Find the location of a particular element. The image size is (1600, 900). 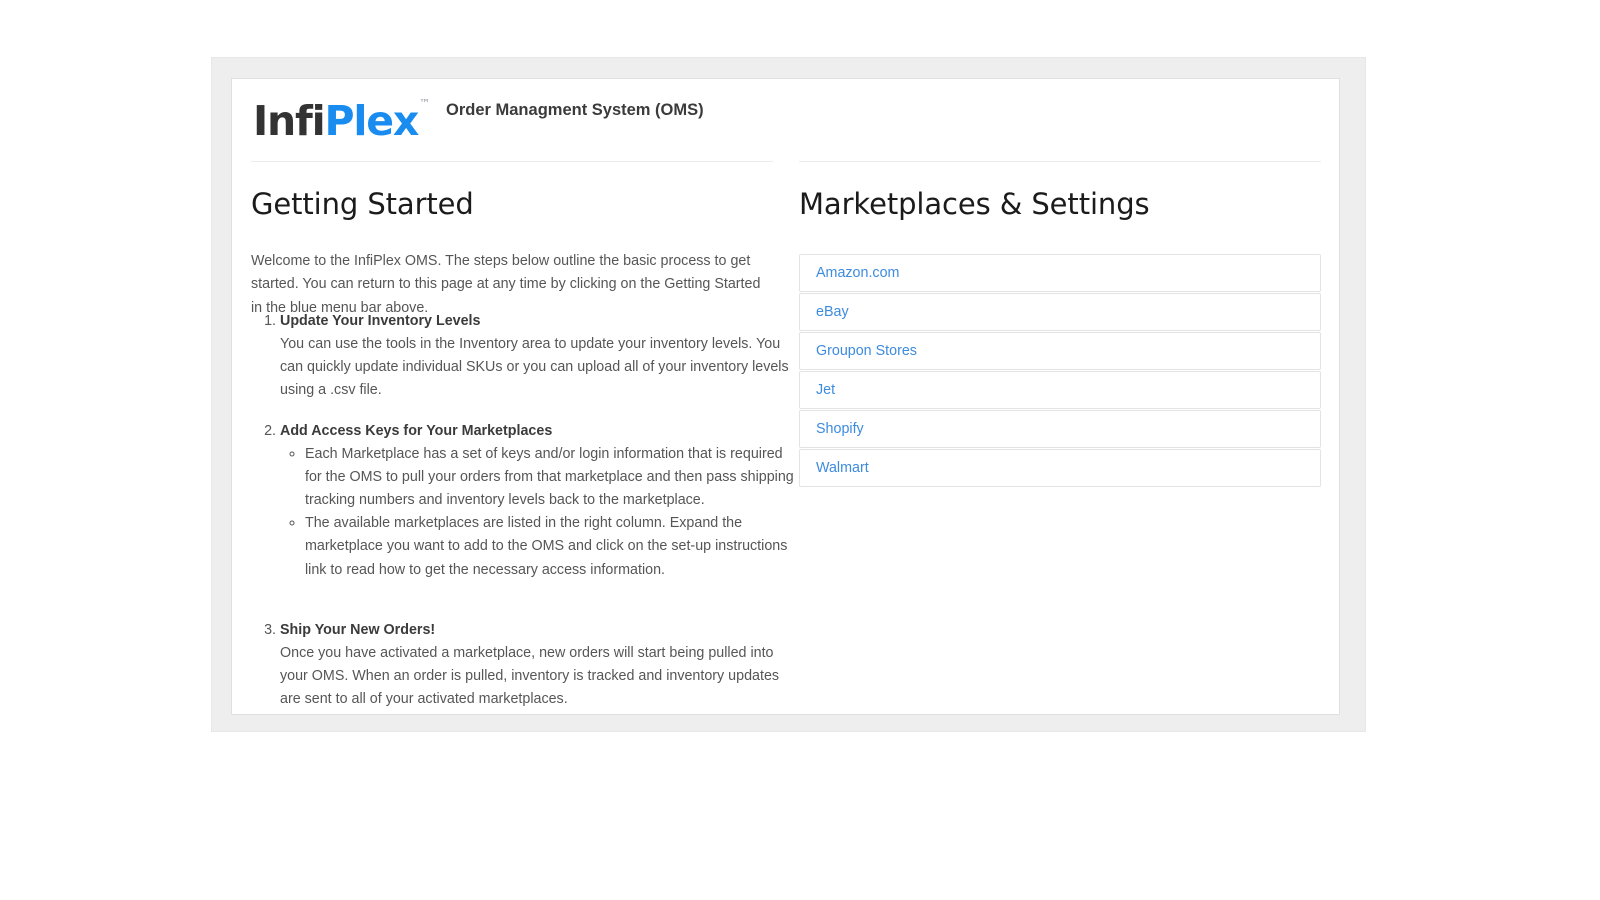

app-header: InfiPlex™ Order Managment System (OMS) is located at coordinates (785, 123).